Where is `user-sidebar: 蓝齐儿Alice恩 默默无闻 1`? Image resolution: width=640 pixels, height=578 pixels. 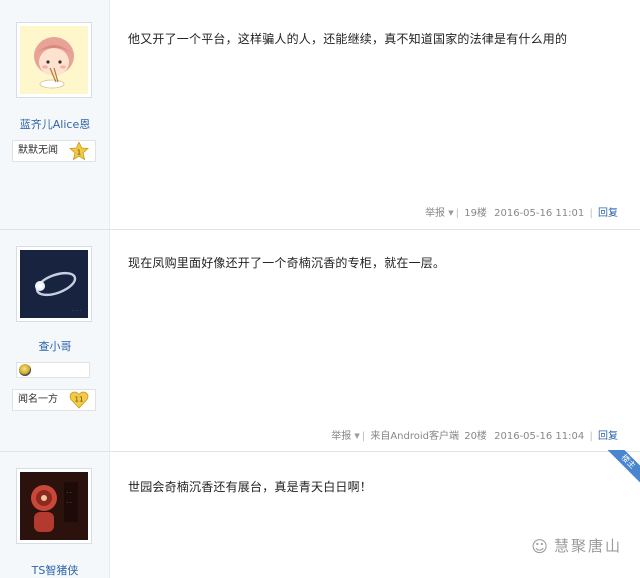 user-sidebar: 蓝齐儿Alice恩 默默无闻 1 is located at coordinates (55, 114).